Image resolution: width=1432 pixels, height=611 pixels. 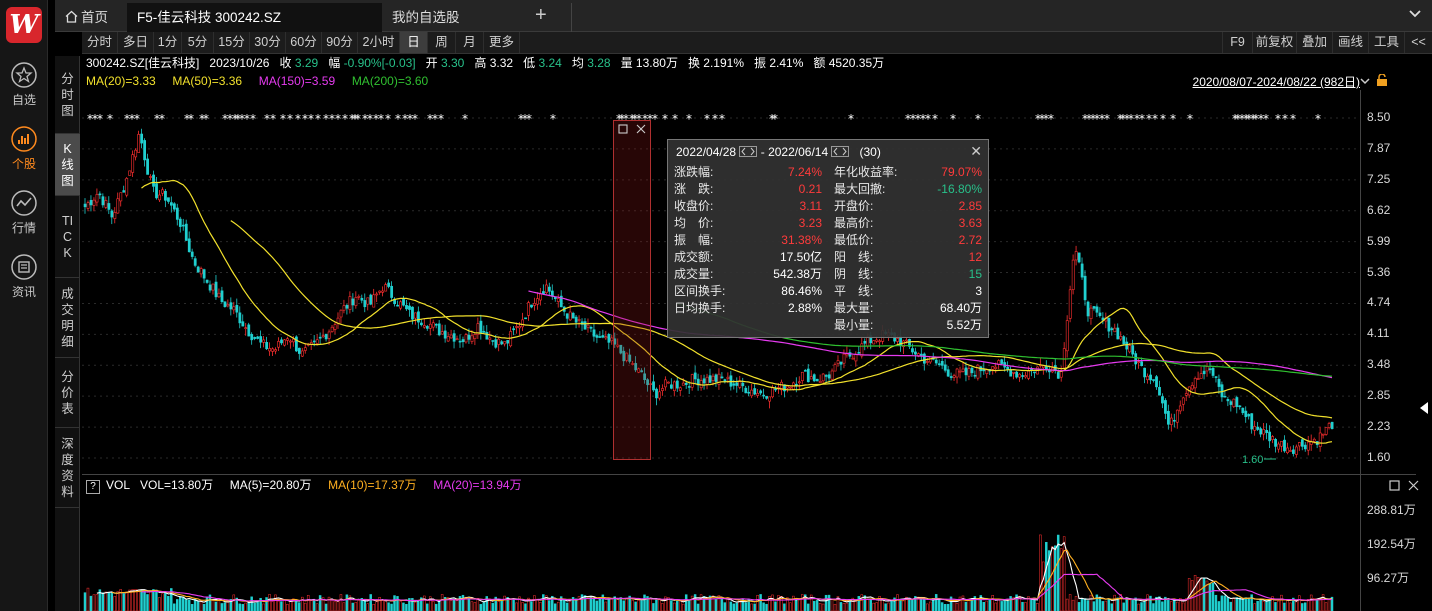 What do you see at coordinates (1365, 81) in the screenshot?
I see `dropdown-arrow-icon` at bounding box center [1365, 81].